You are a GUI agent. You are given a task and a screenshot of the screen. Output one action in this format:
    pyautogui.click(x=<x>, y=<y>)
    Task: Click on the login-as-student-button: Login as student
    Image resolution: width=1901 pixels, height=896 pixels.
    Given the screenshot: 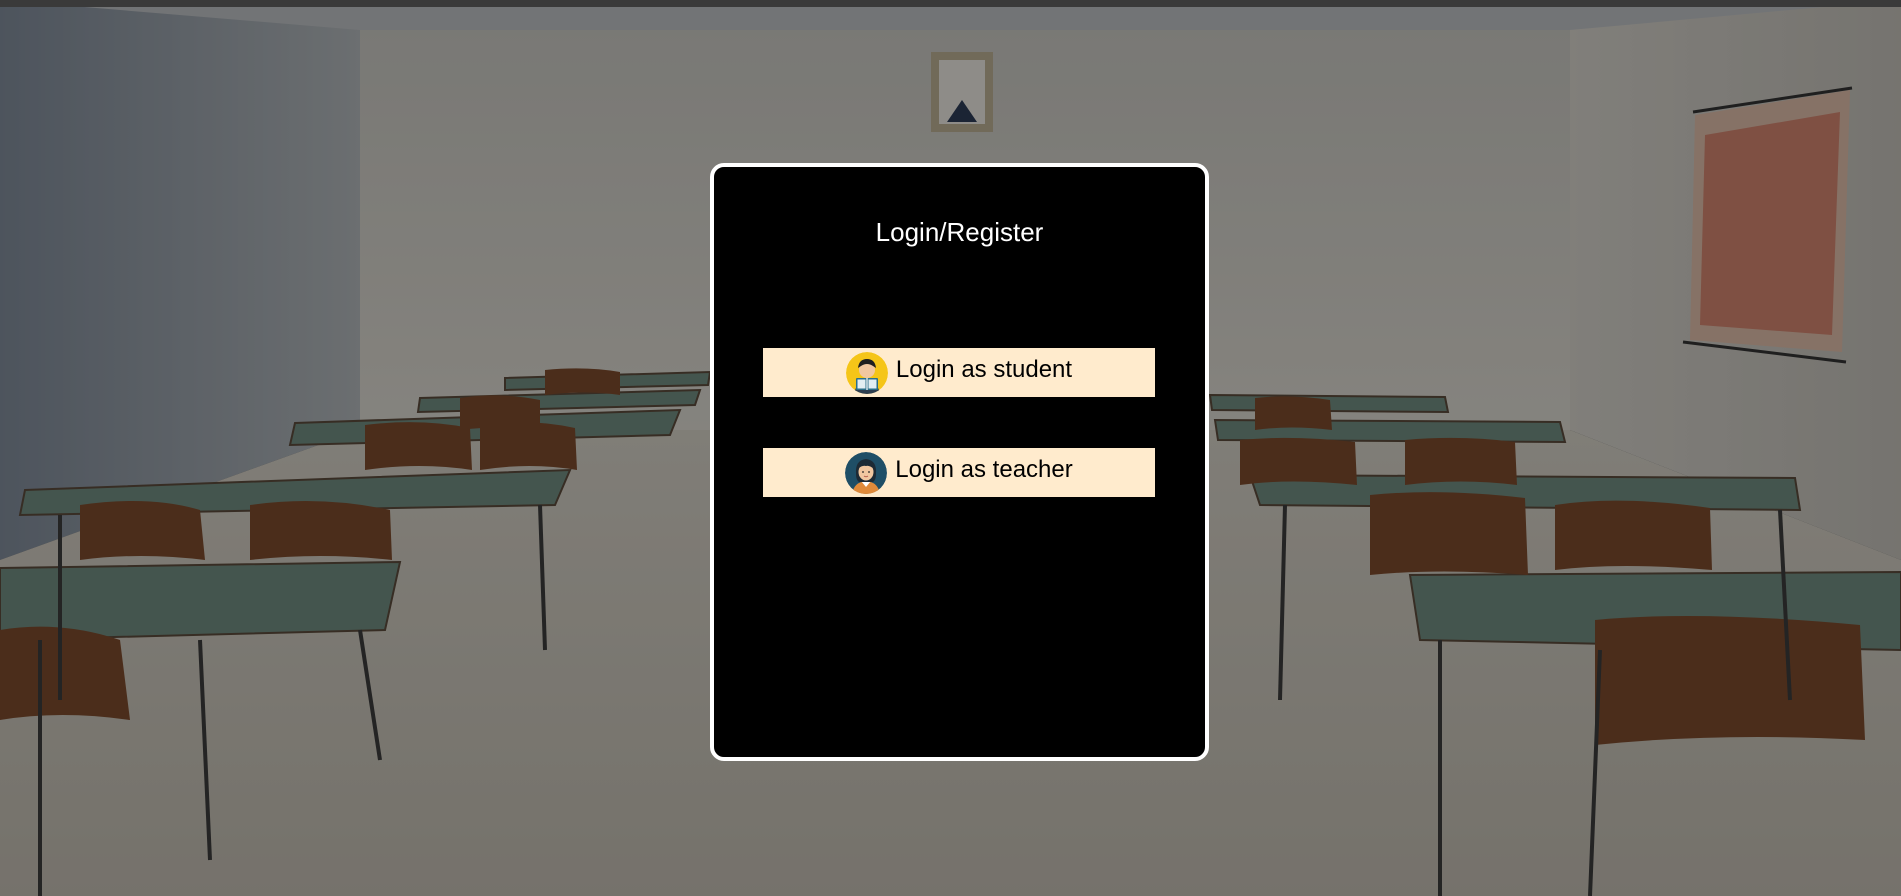 What is the action you would take?
    pyautogui.click(x=959, y=372)
    